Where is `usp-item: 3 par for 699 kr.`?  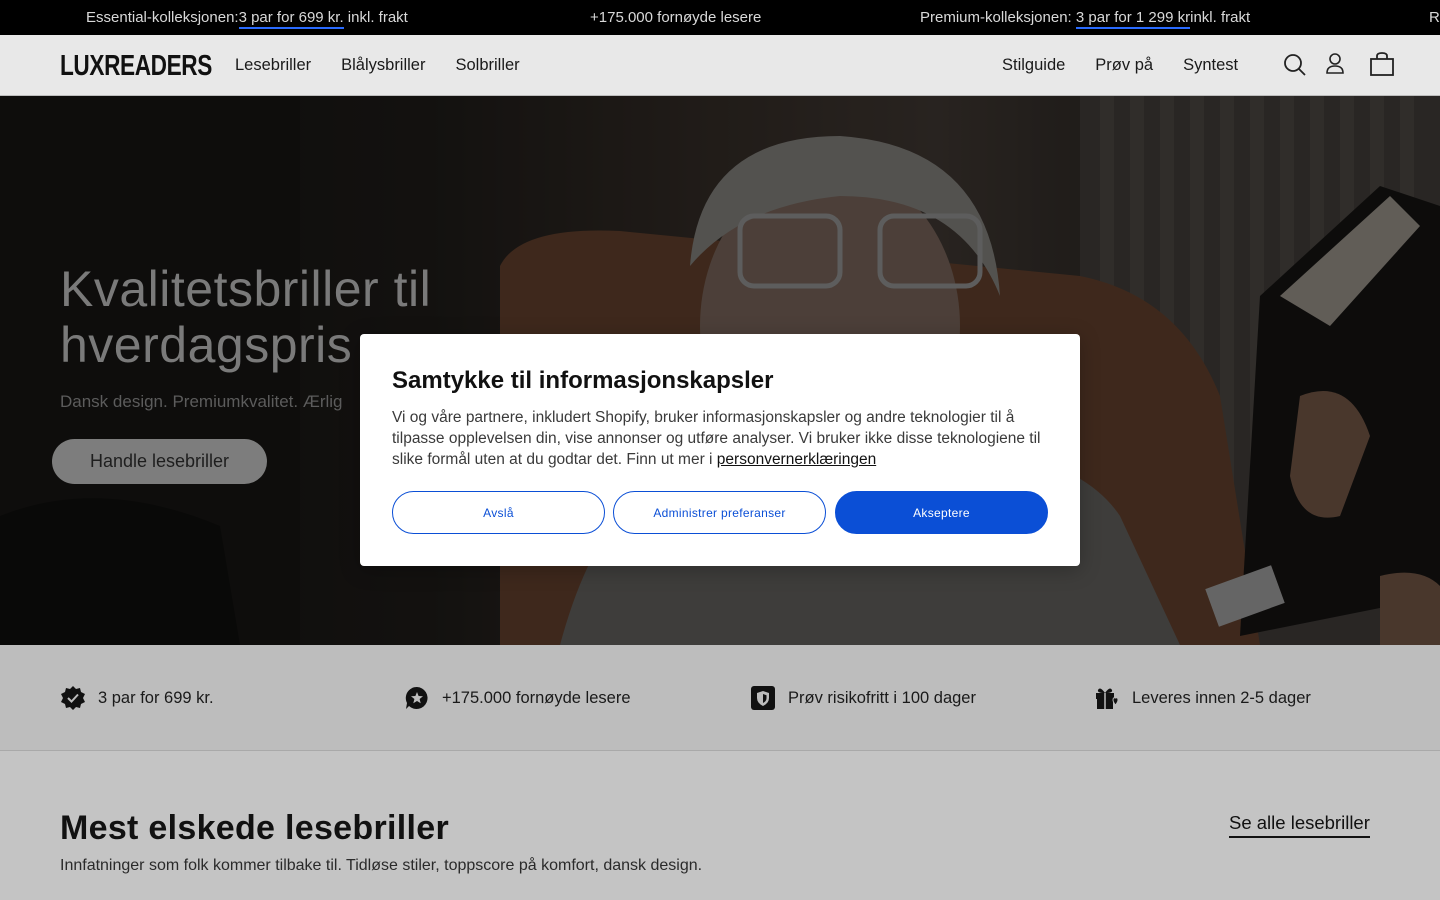
usp-item: 3 par for 699 kr. is located at coordinates (137, 698).